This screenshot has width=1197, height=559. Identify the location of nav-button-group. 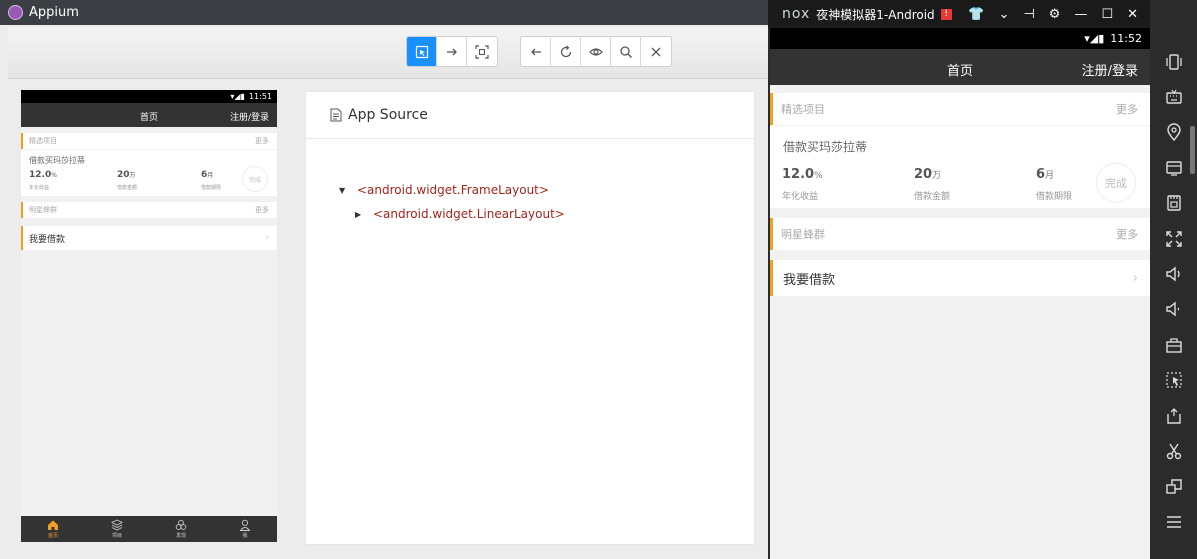
(596, 51).